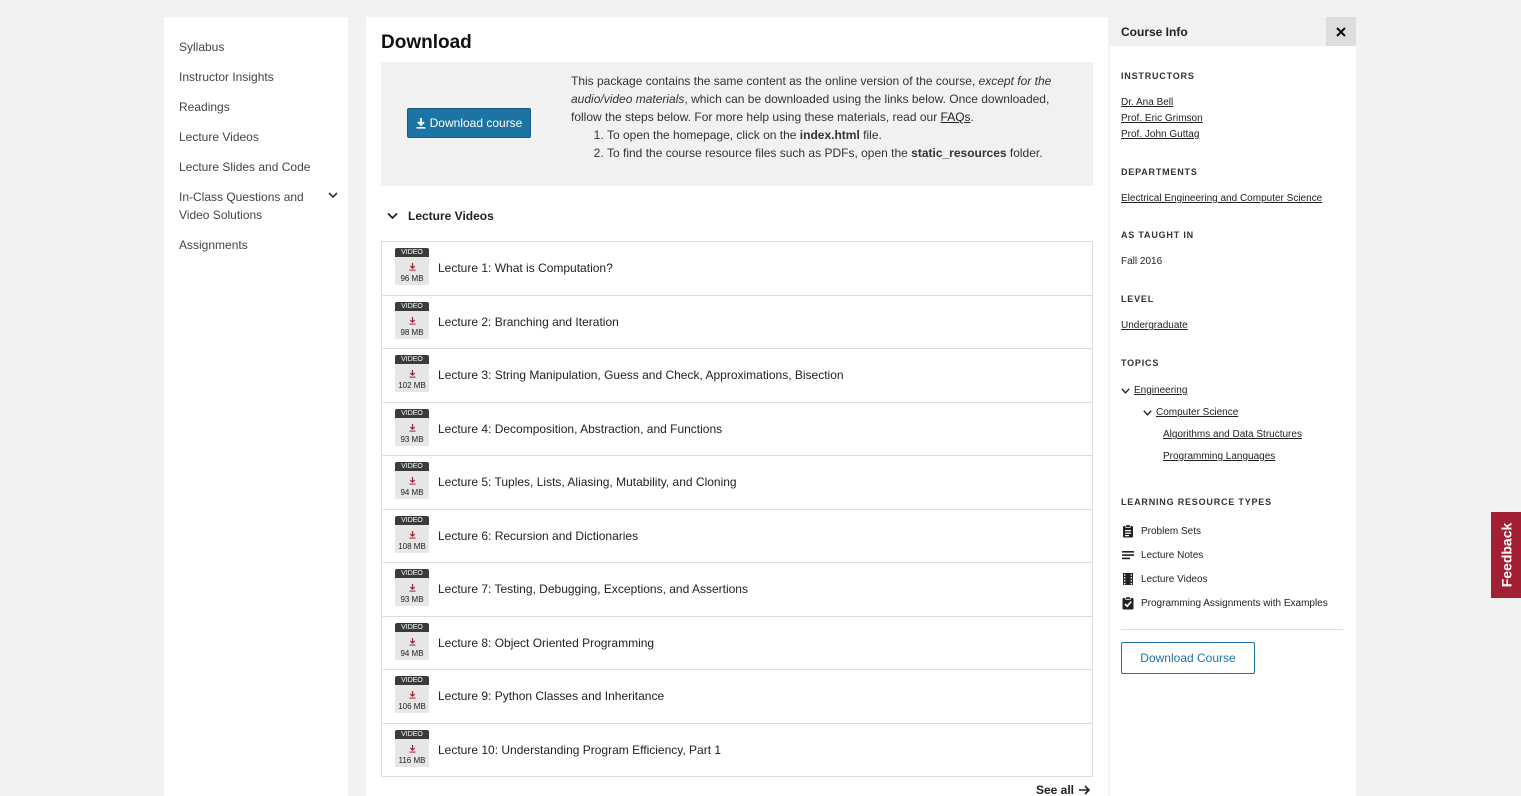 This screenshot has width=1521, height=796. Describe the element at coordinates (1238, 603) in the screenshot. I see `resource-type-item: Programming Assignments with Examples` at that location.